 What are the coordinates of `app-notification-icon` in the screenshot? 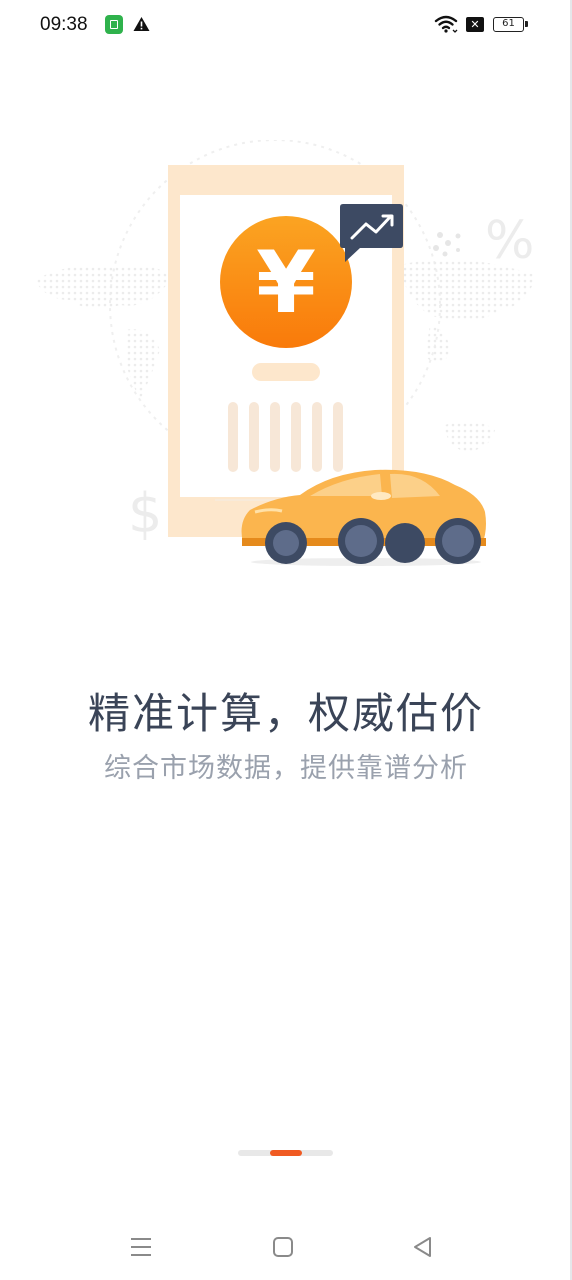 It's located at (114, 24).